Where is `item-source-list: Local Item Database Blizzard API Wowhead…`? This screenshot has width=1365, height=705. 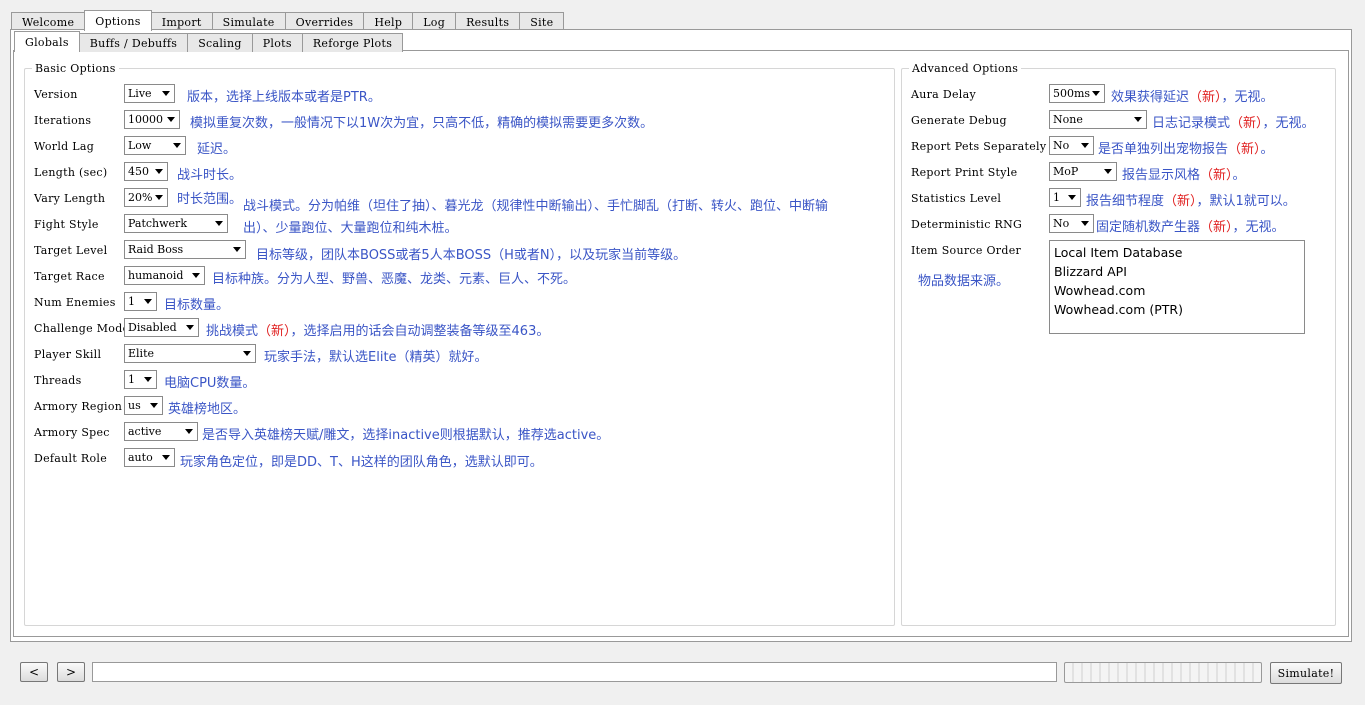 item-source-list: Local Item Database Blizzard API Wowhead… is located at coordinates (1177, 287).